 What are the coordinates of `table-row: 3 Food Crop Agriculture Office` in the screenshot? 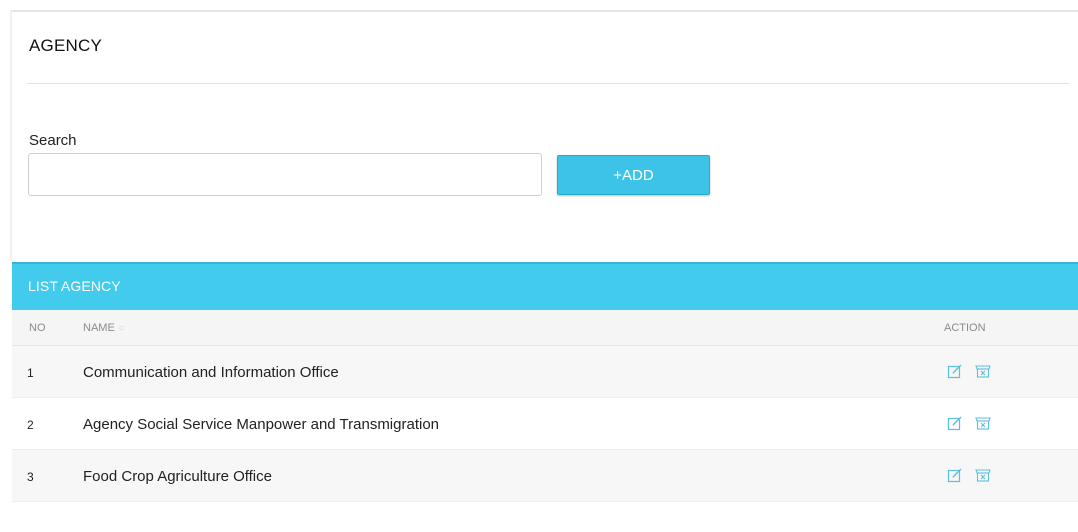 It's located at (545, 476).